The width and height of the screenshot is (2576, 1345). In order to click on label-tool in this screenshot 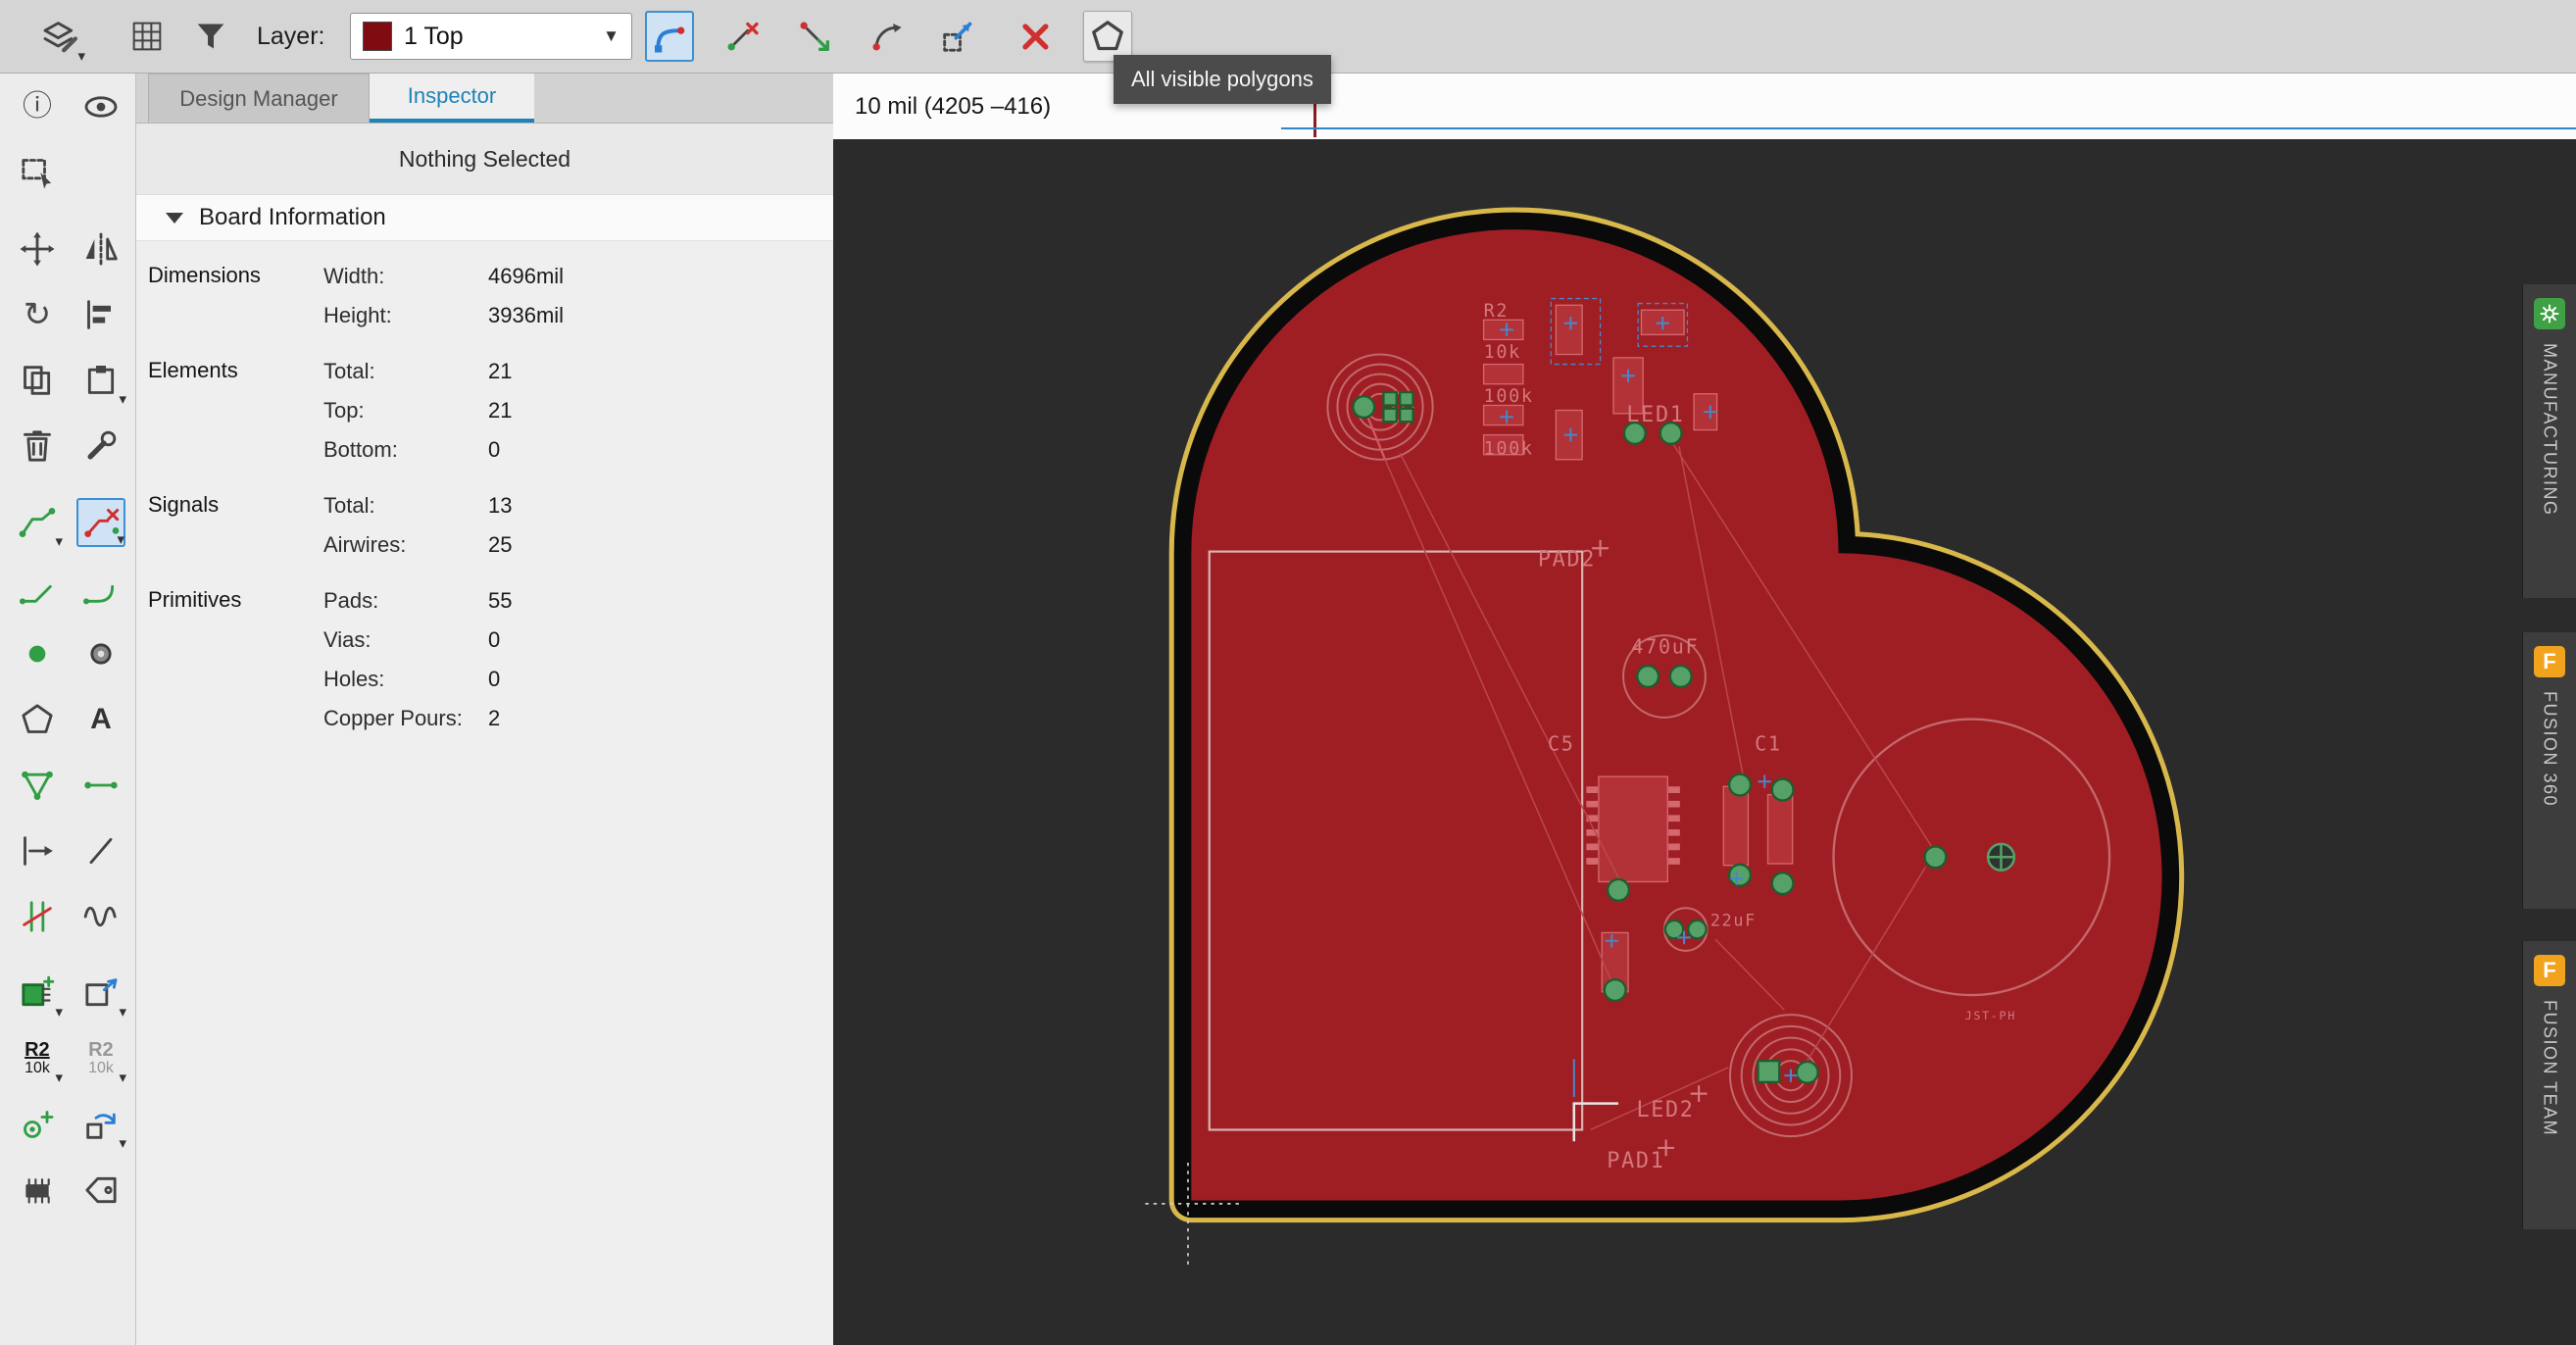, I will do `click(100, 1190)`.